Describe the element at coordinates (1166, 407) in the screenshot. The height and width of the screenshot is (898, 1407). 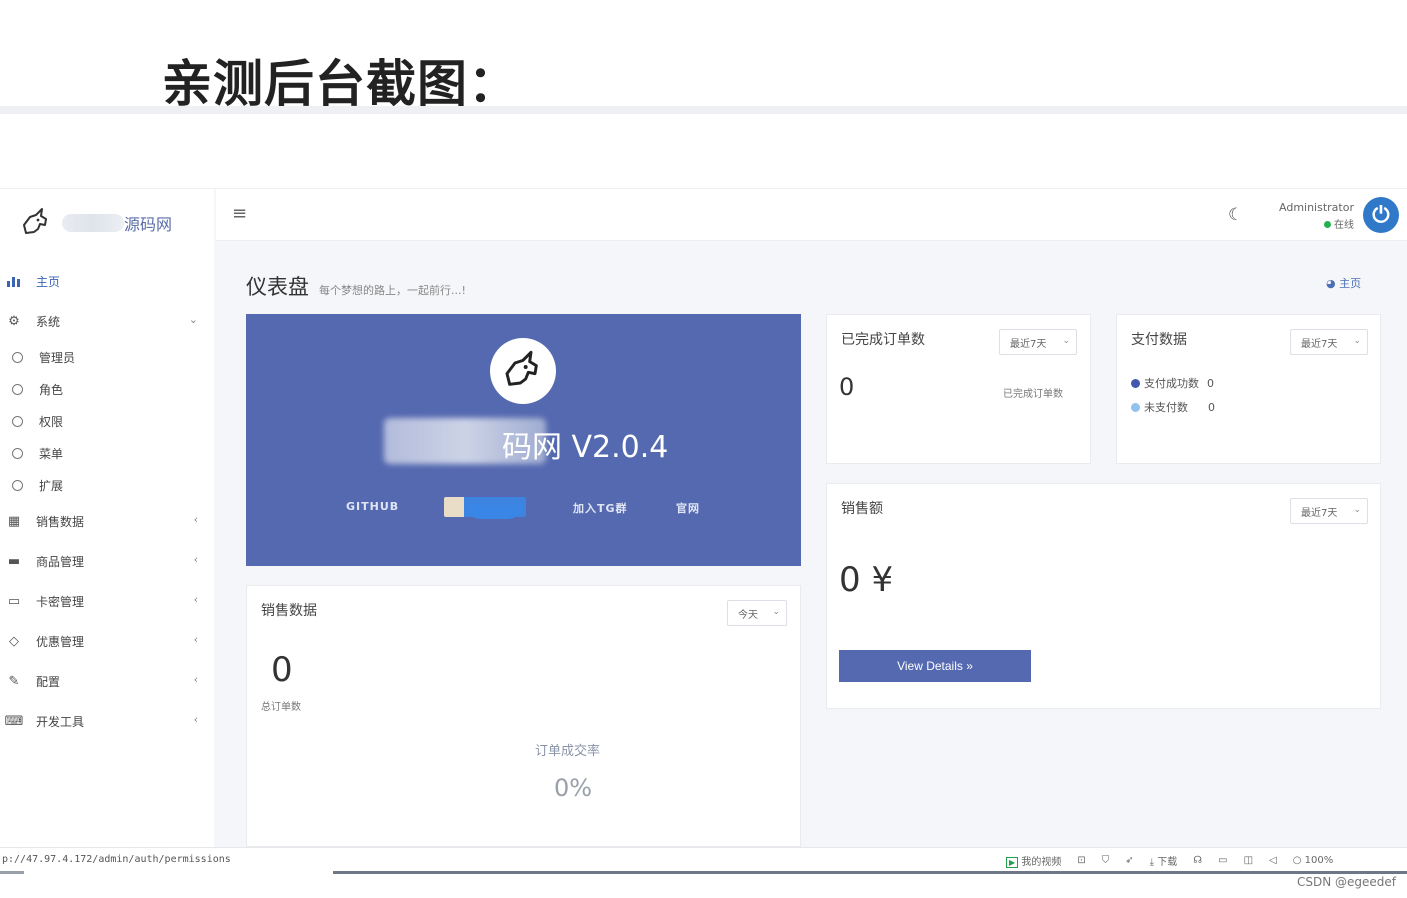
I see `legend-label: 未支付数` at that location.